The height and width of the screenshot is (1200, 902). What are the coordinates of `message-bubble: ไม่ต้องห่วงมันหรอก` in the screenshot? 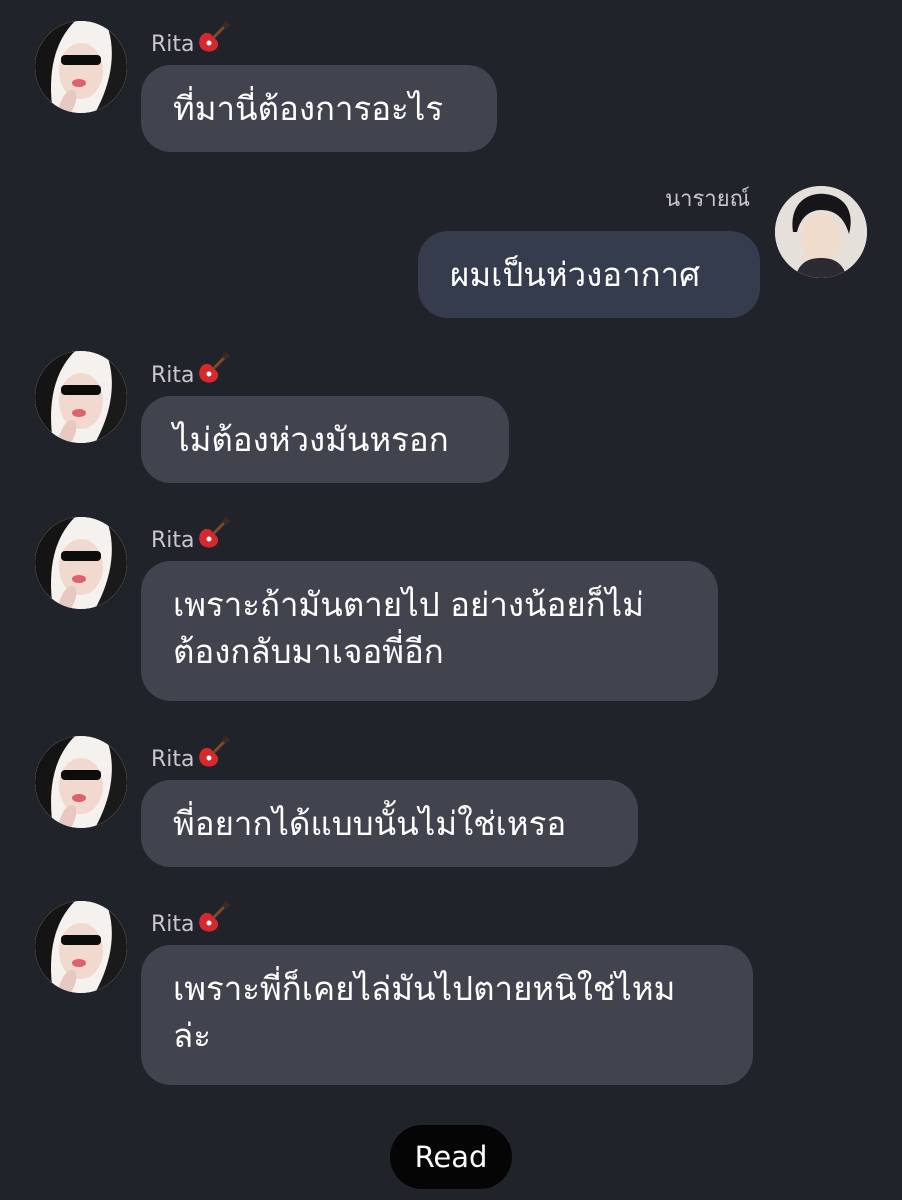 It's located at (325, 439).